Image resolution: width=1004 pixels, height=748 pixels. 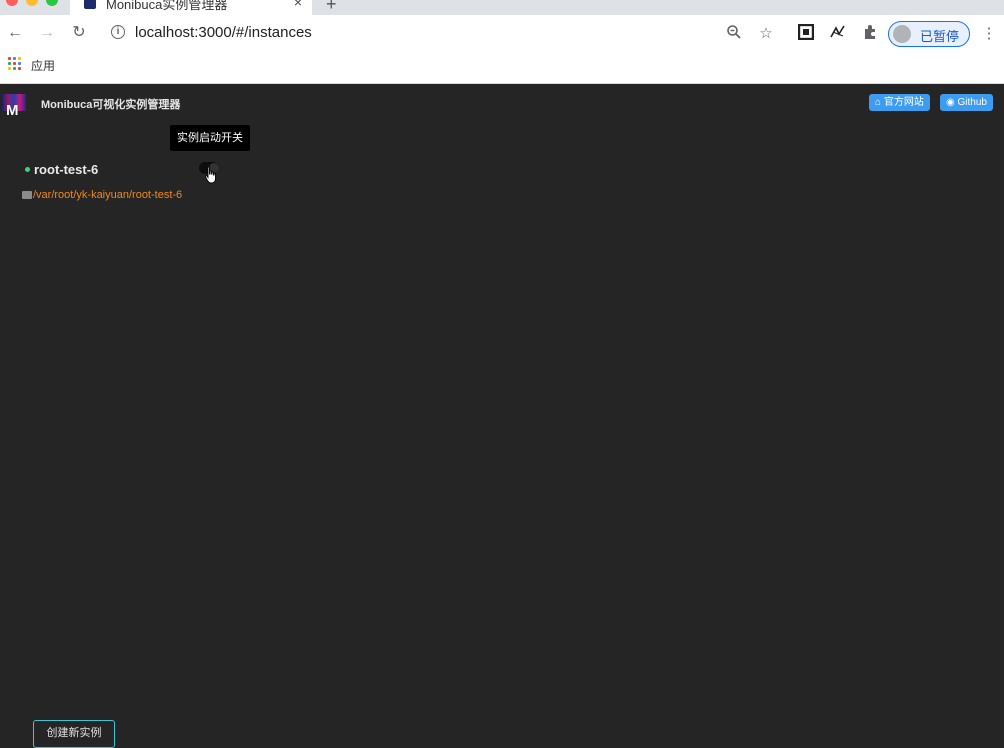 I want to click on official-website-button: ⌂ 官方网站, so click(x=899, y=102).